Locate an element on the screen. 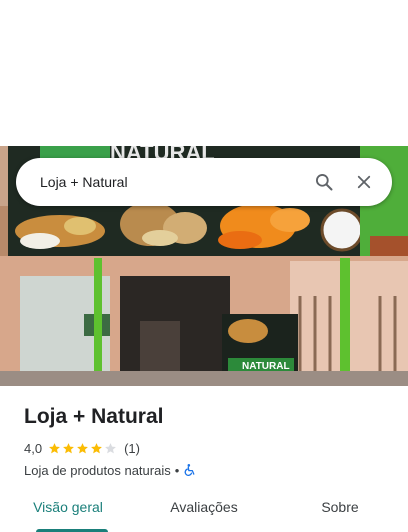  search-icon is located at coordinates (324, 182).